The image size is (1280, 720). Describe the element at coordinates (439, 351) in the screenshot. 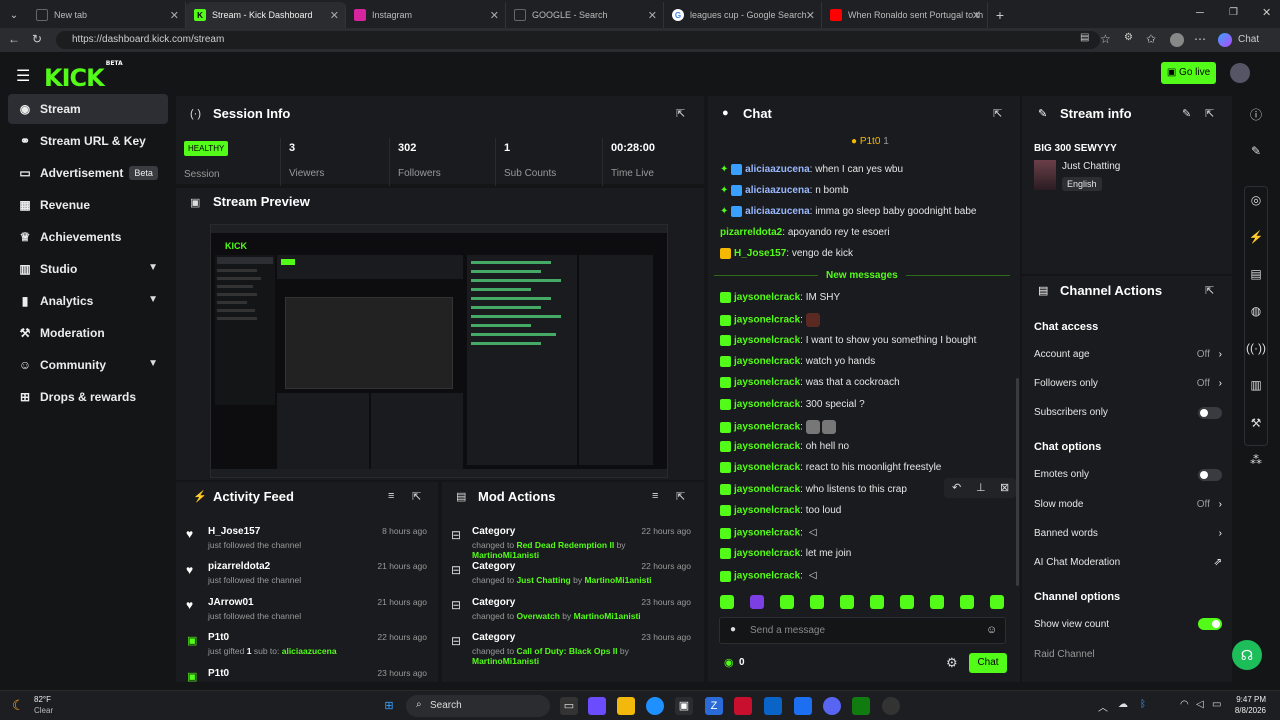

I see `stream-preview-video: KICK` at that location.